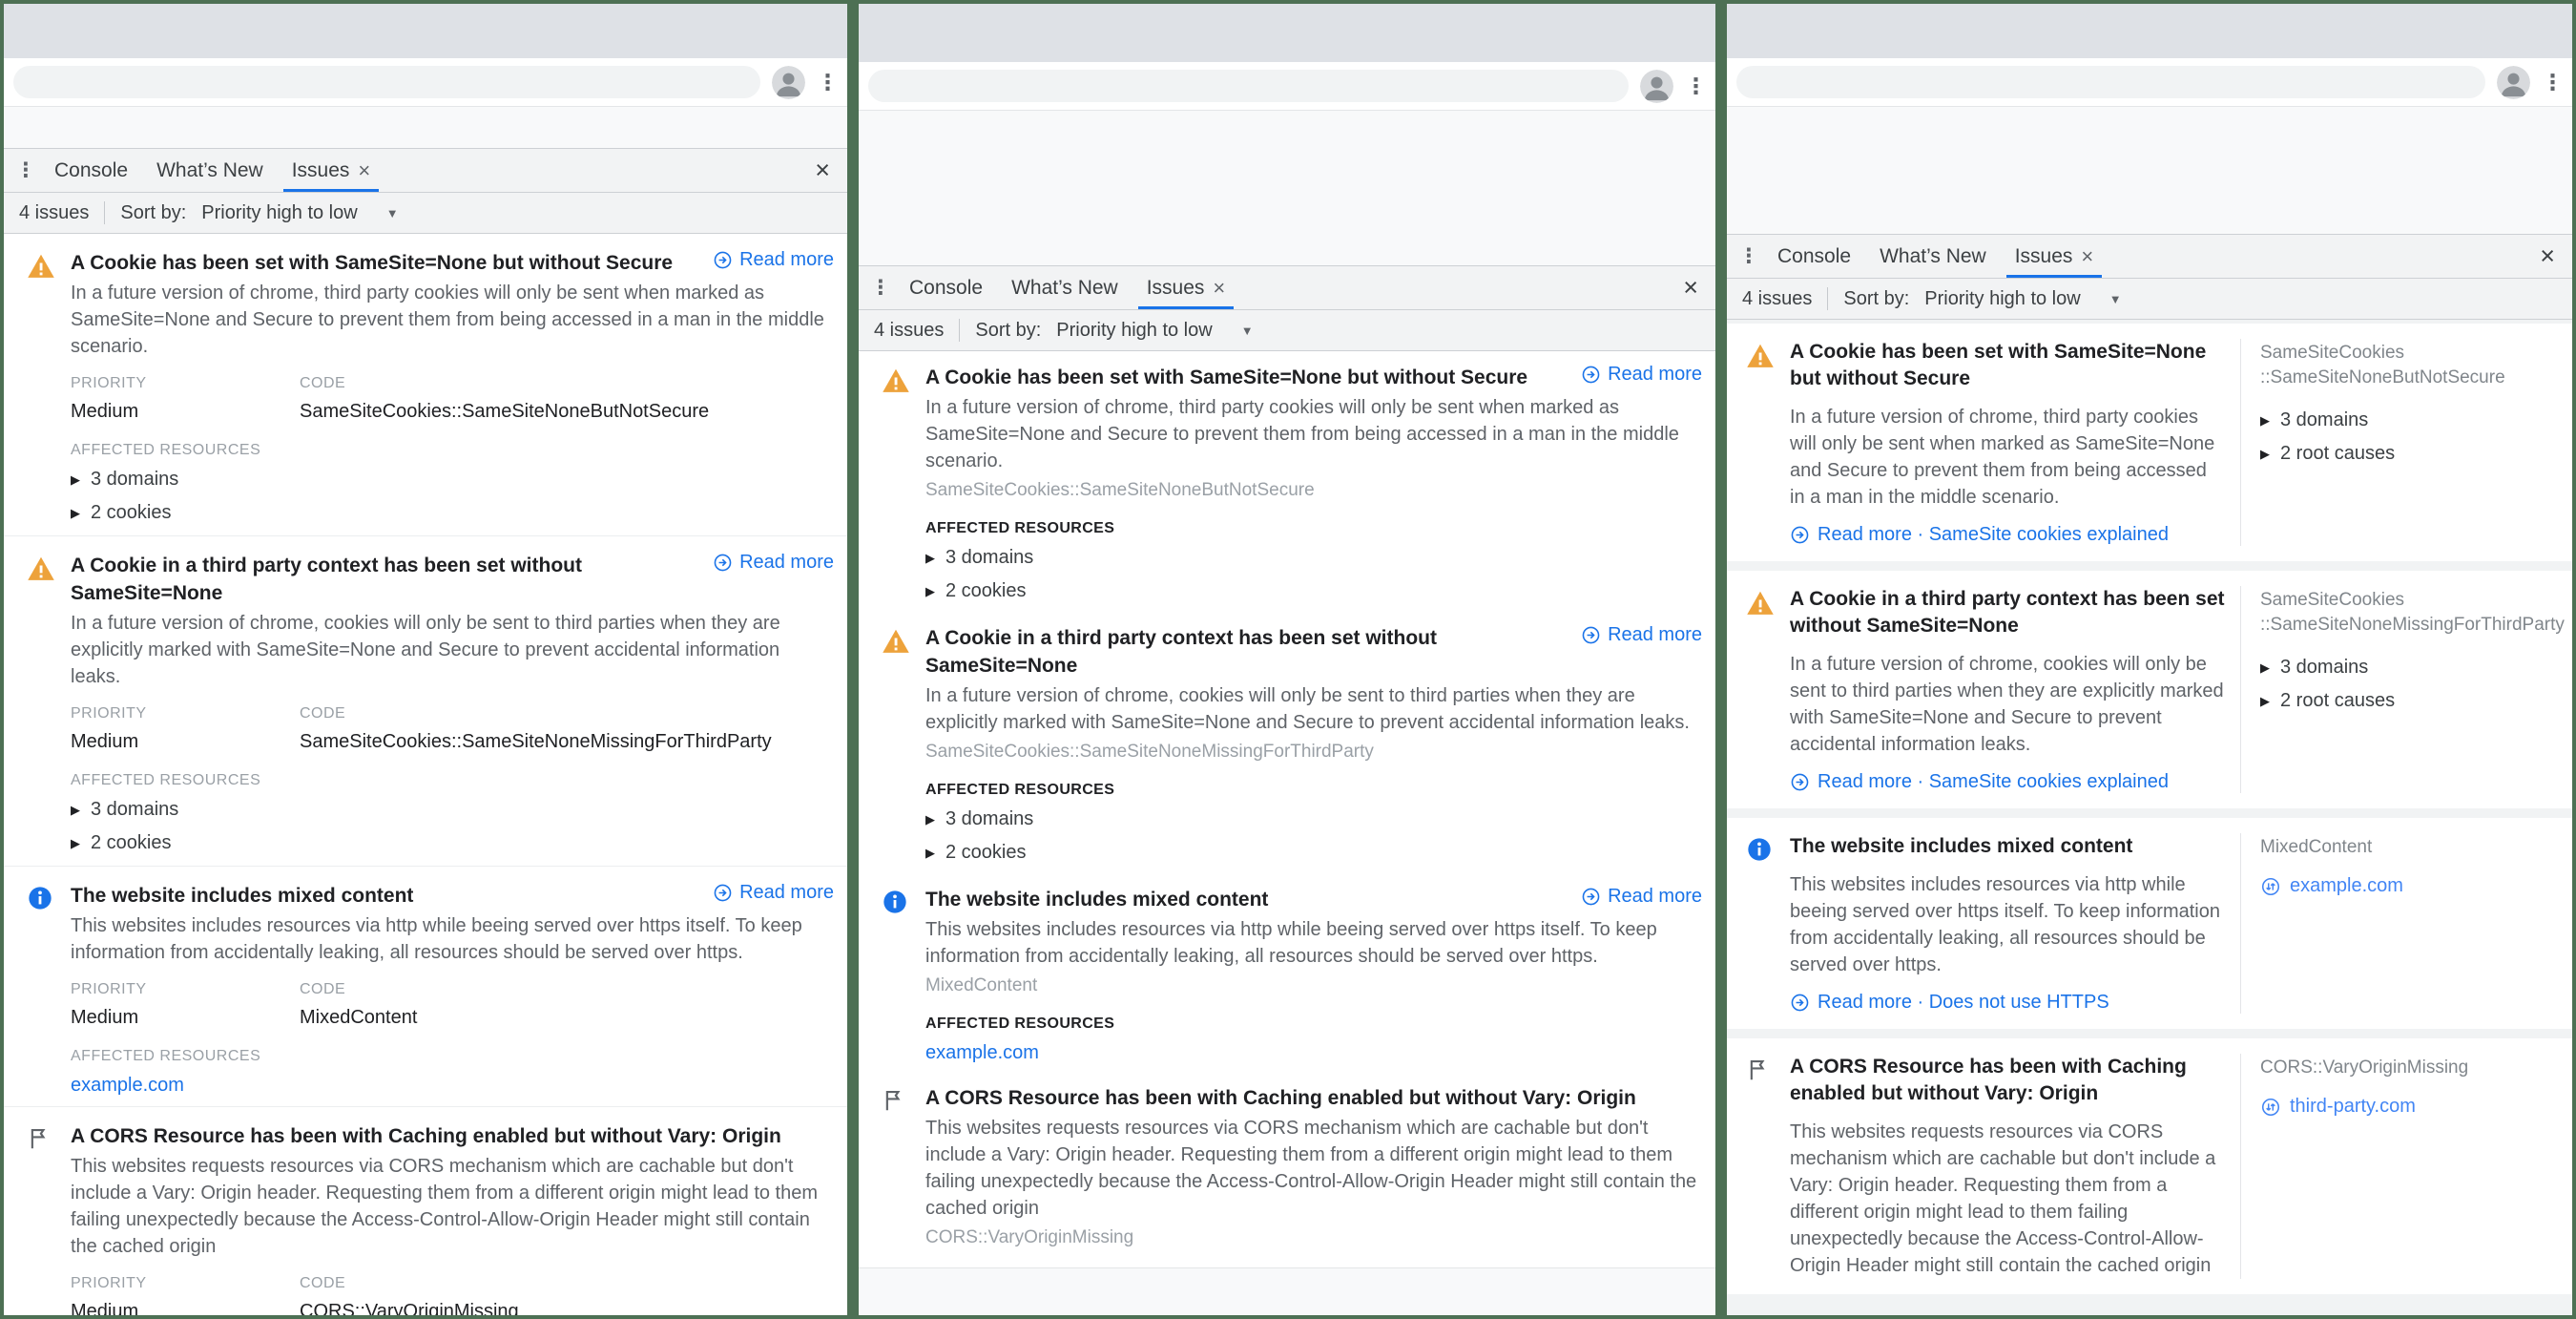 This screenshot has width=2576, height=1319. I want to click on read-more-label: Read more · SameSite cookies explained, so click(1993, 534).